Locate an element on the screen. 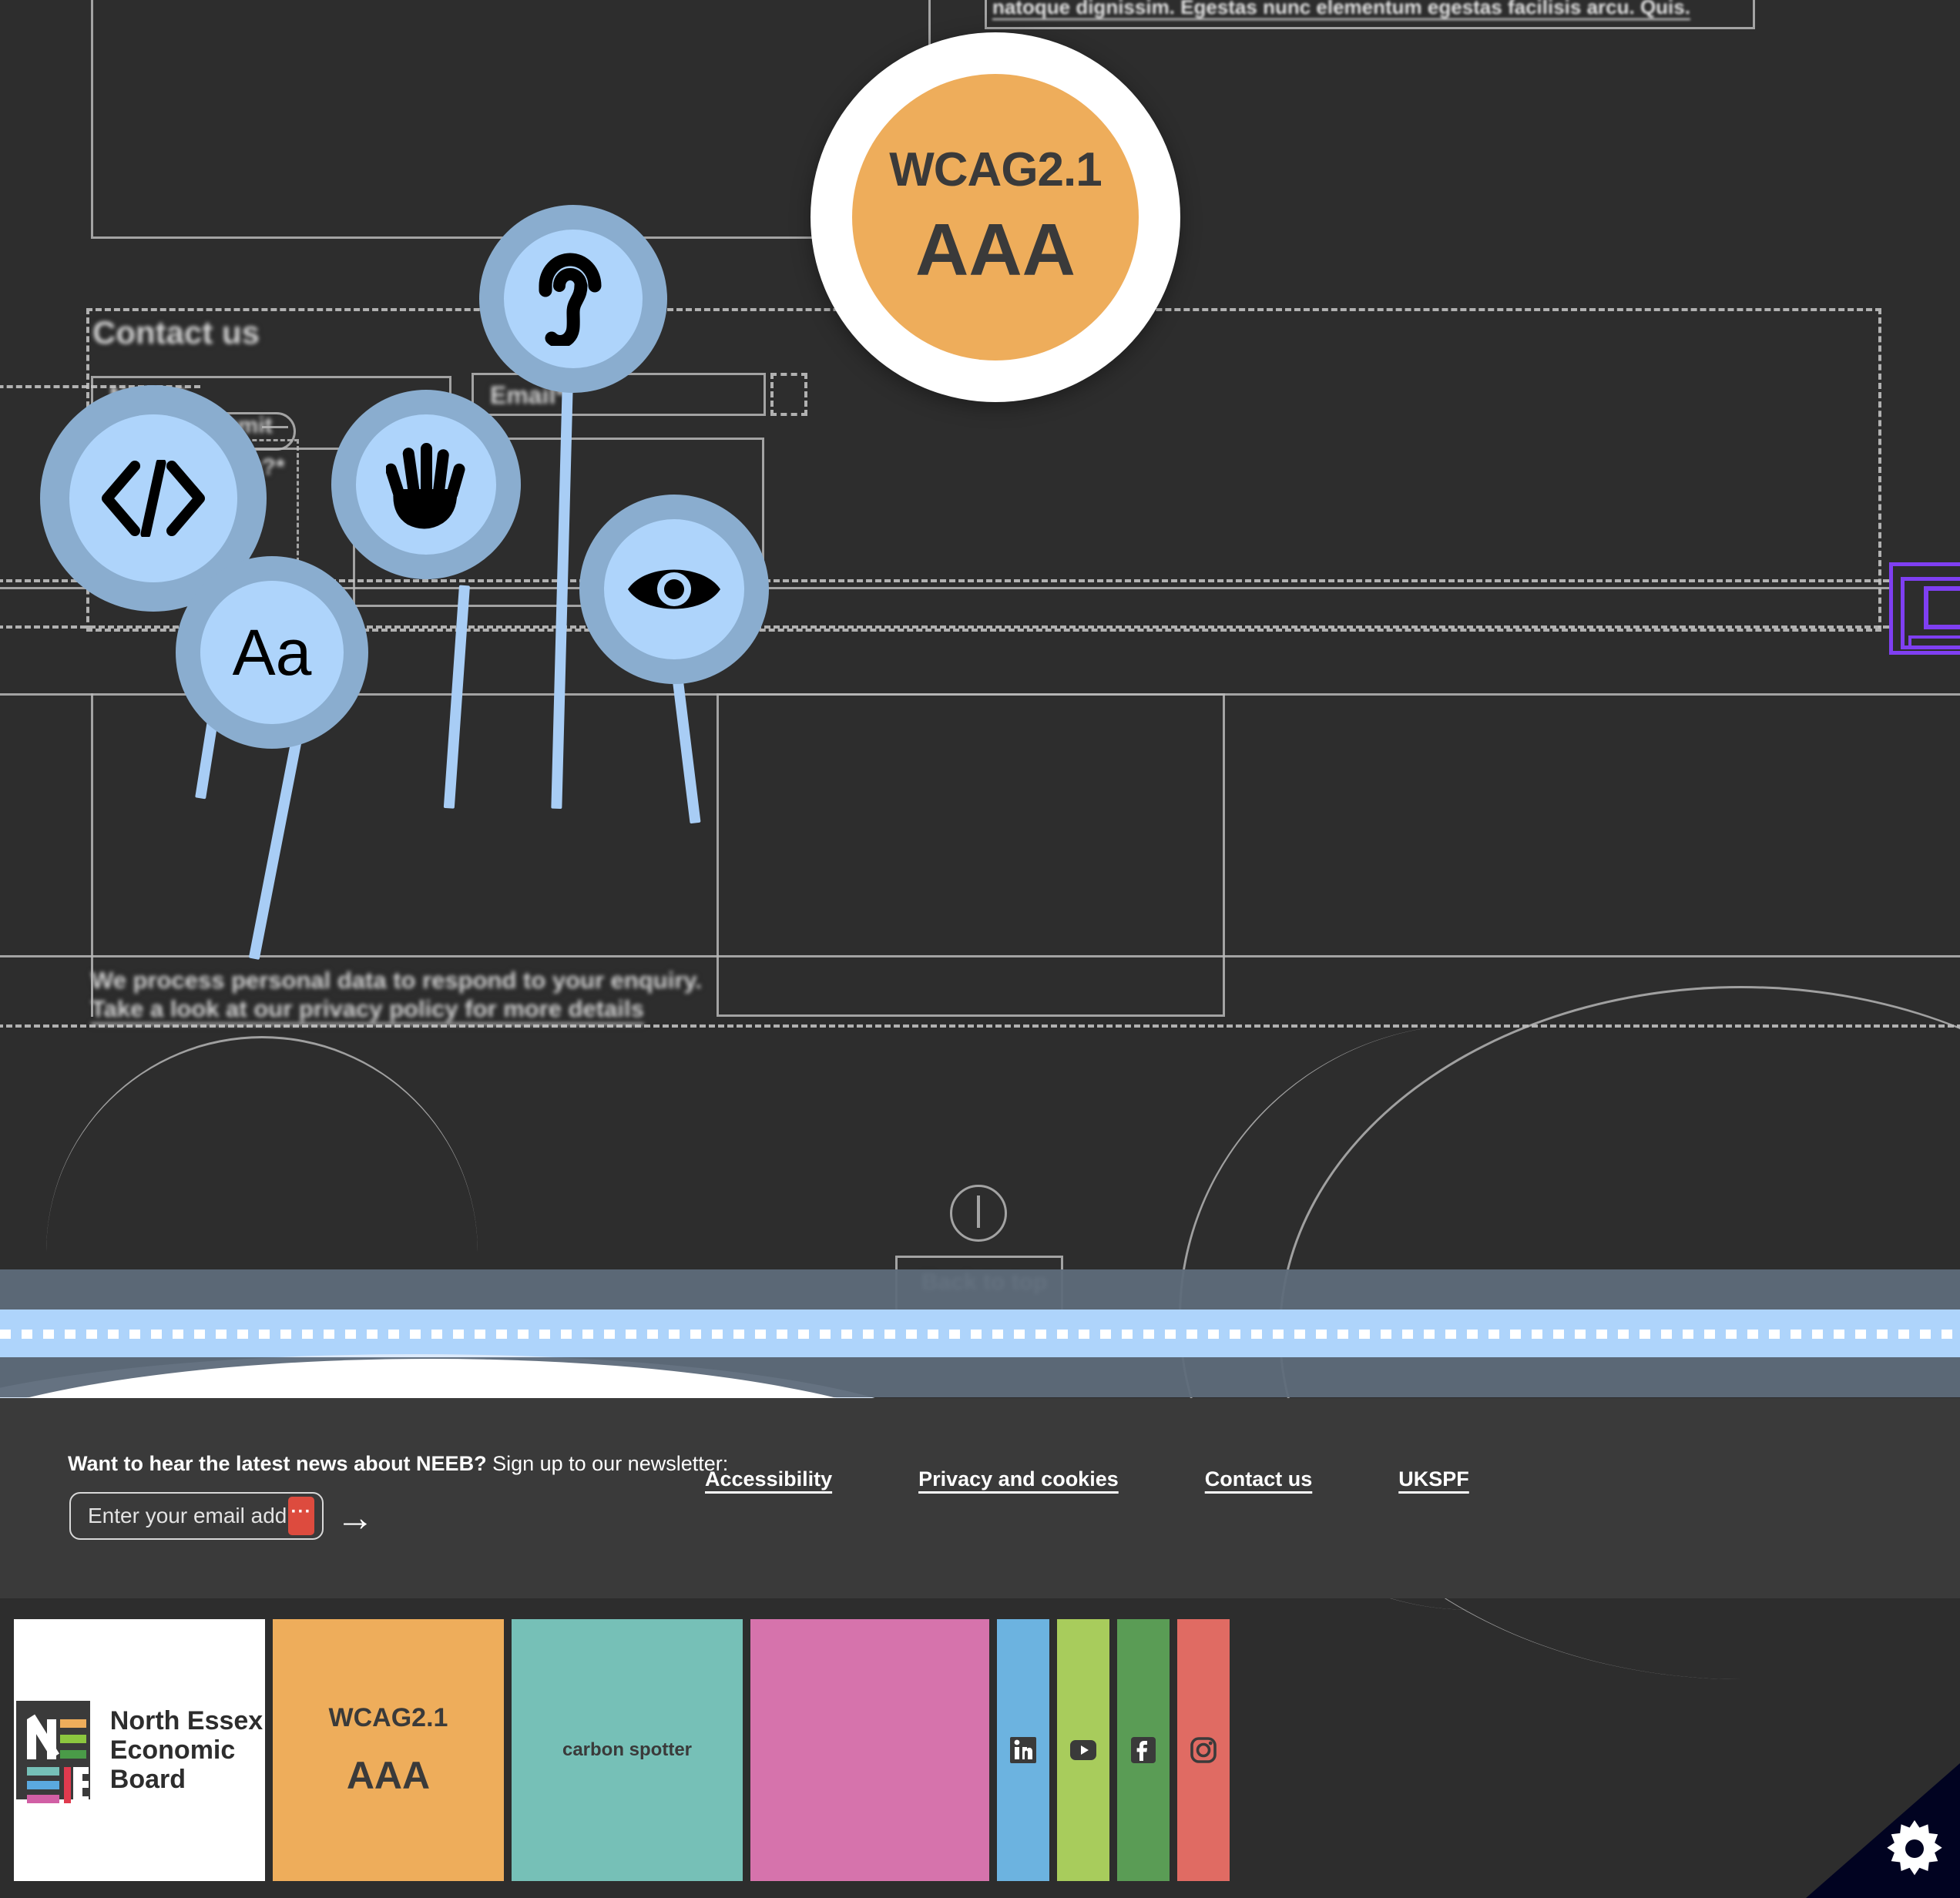  badge-pink-placeholder is located at coordinates (870, 1750).